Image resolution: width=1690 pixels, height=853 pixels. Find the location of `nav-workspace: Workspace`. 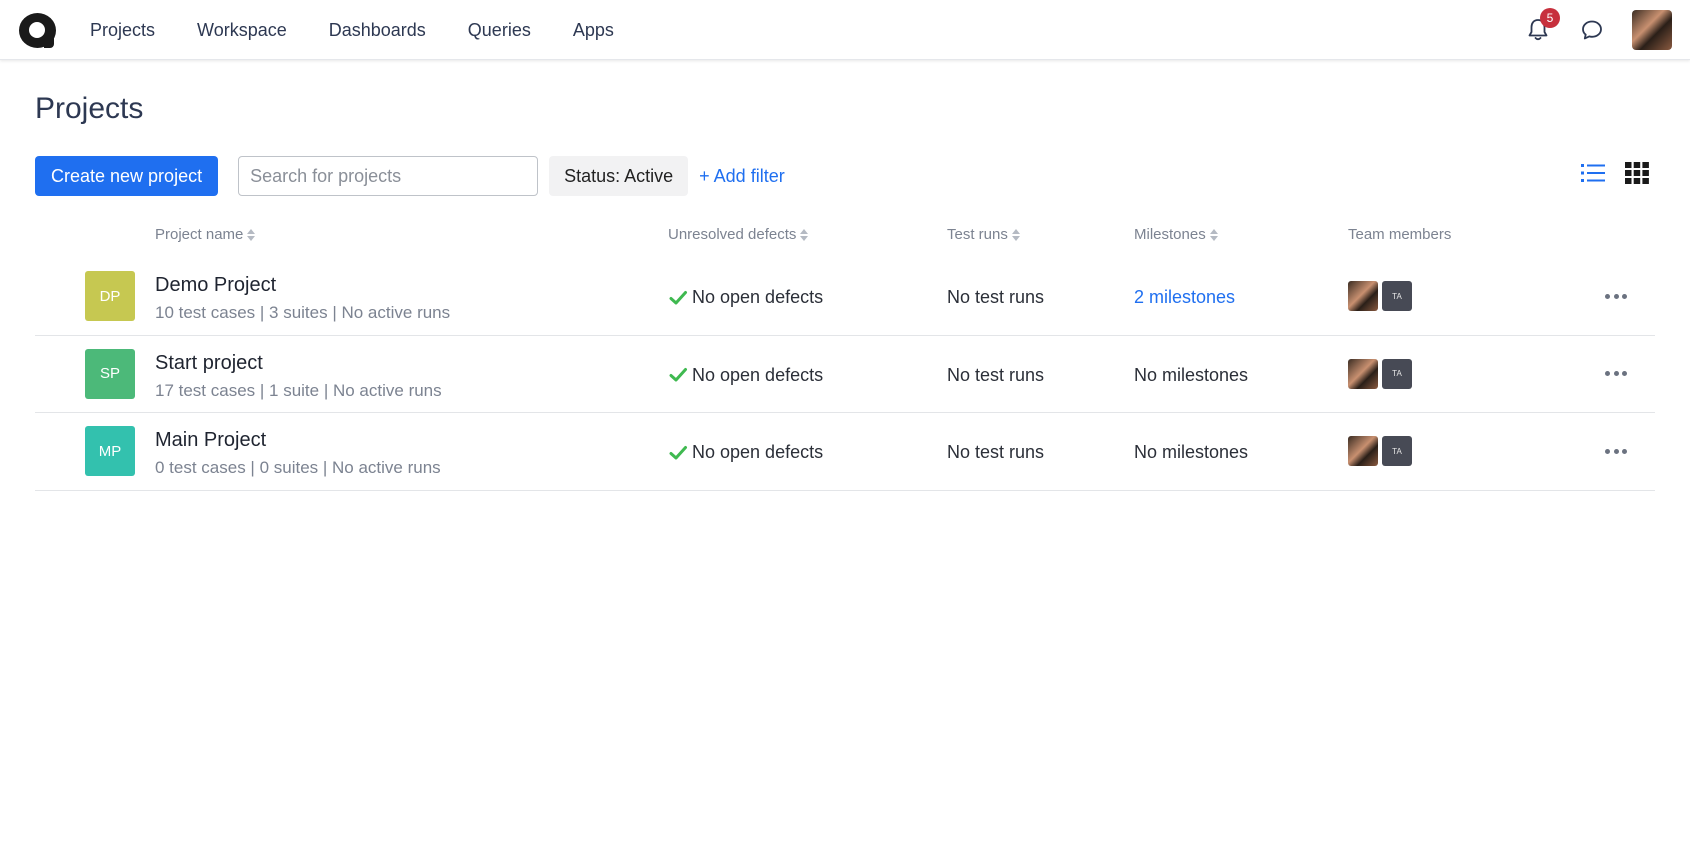

nav-workspace: Workspace is located at coordinates (242, 30).